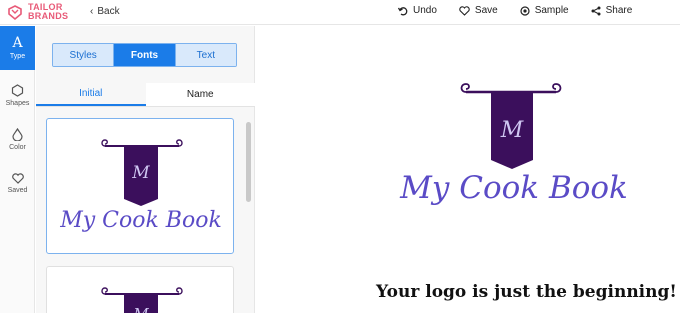 Image resolution: width=680 pixels, height=313 pixels. I want to click on rail-item-saved: Saved, so click(17, 183).